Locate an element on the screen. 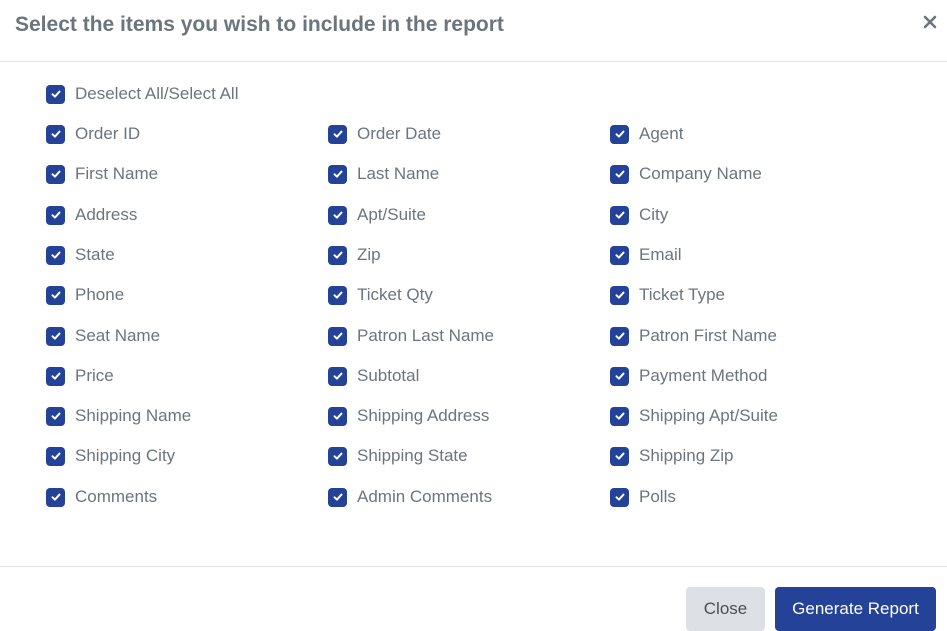 The height and width of the screenshot is (631, 947). report-item-checkbox: State is located at coordinates (80, 255).